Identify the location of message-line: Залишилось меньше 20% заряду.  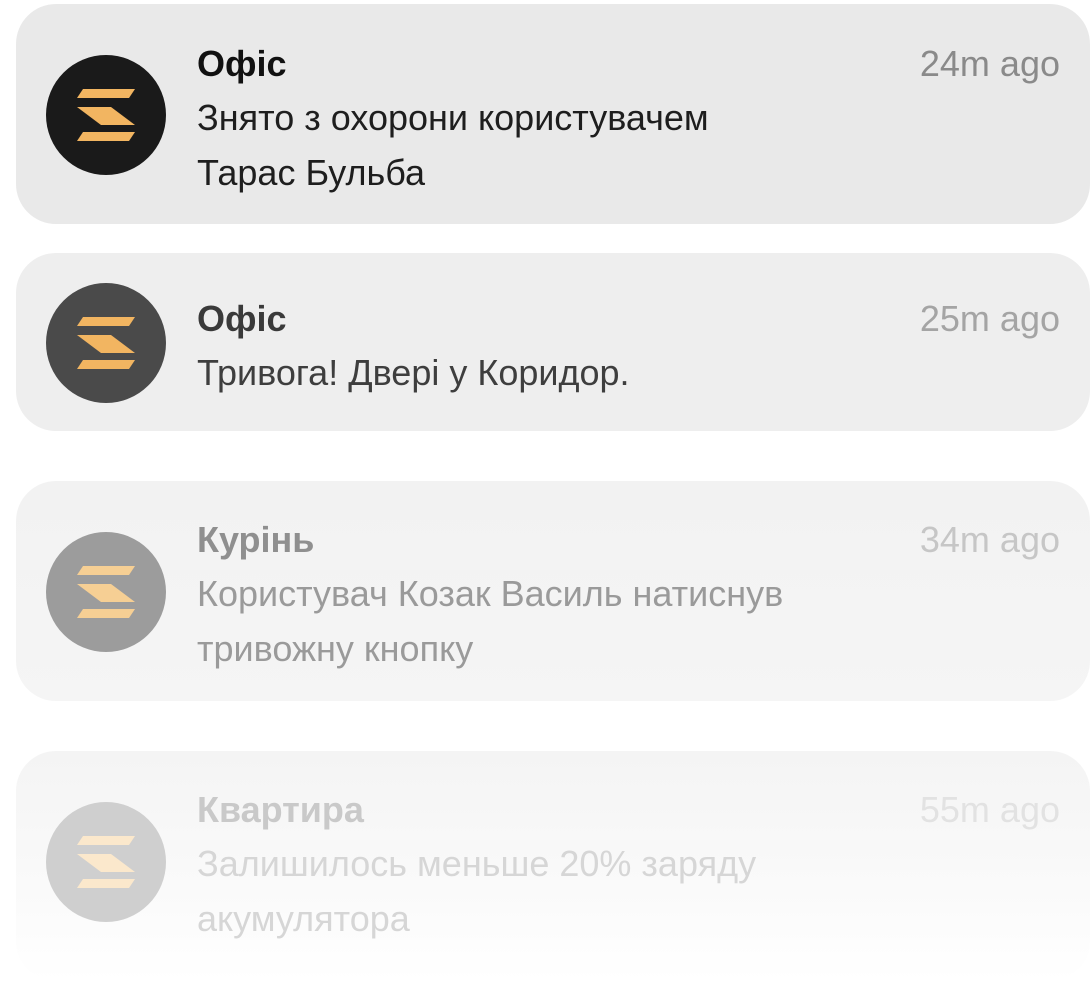
(477, 863).